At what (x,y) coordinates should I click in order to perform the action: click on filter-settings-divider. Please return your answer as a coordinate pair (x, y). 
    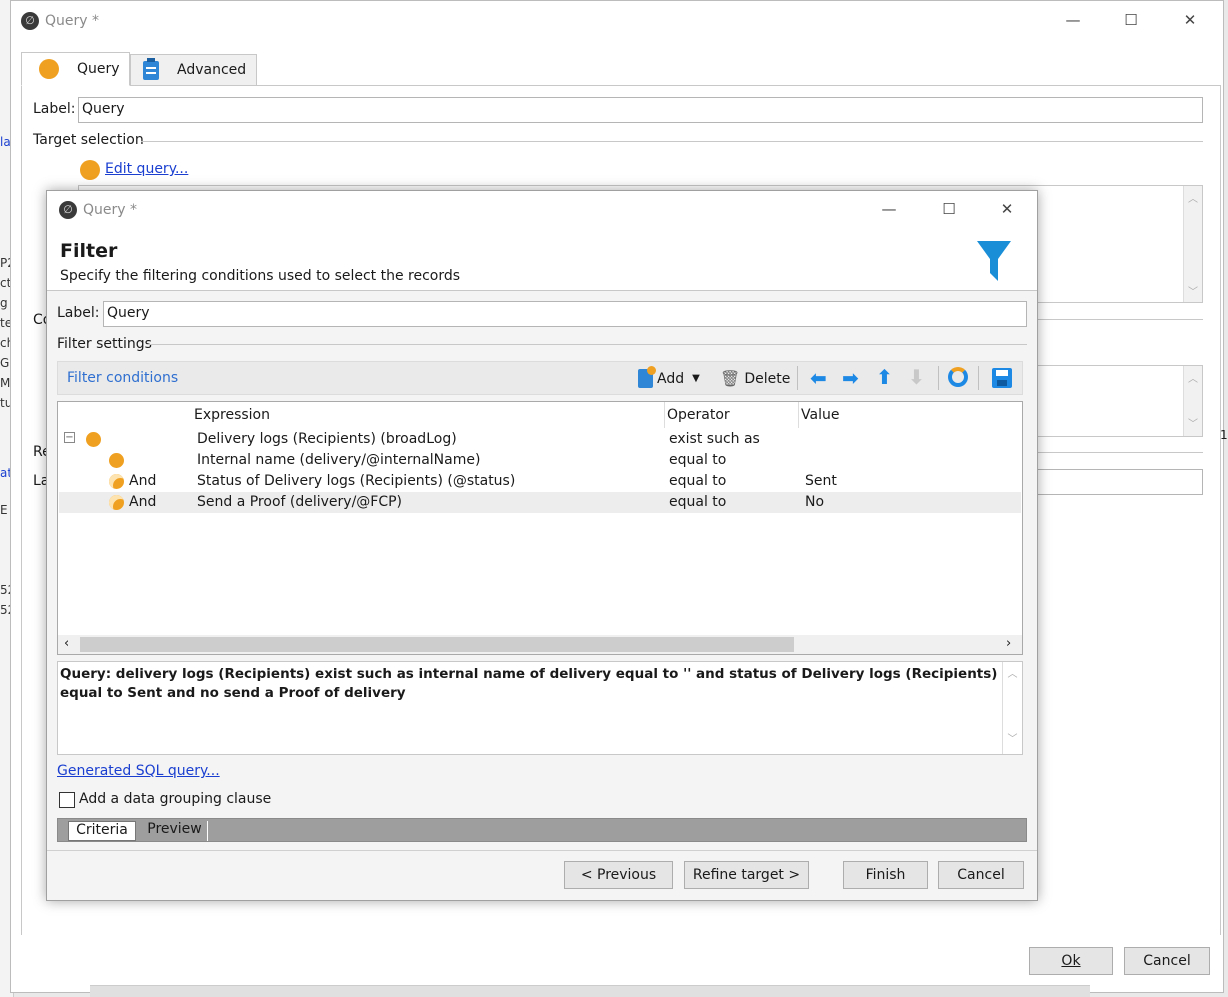
    Looking at the image, I should click on (587, 344).